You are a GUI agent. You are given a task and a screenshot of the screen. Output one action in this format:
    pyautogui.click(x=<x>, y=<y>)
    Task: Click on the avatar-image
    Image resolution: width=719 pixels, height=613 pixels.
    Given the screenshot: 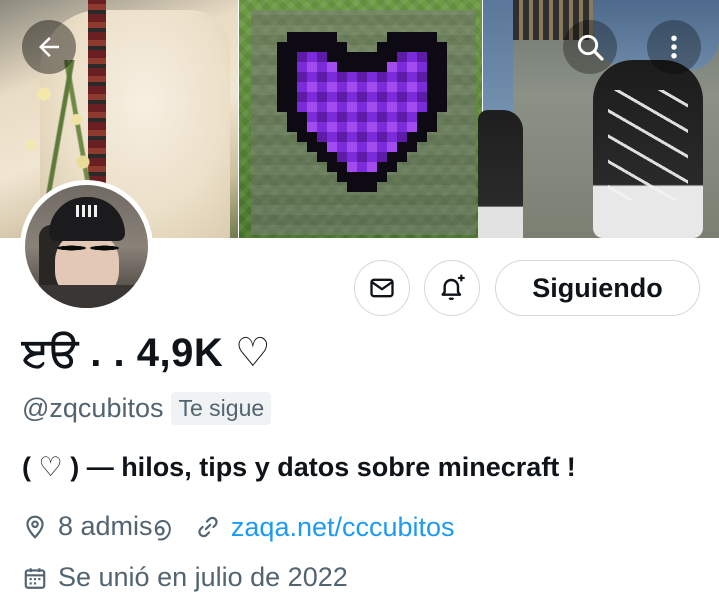 What is the action you would take?
    pyautogui.click(x=86, y=246)
    